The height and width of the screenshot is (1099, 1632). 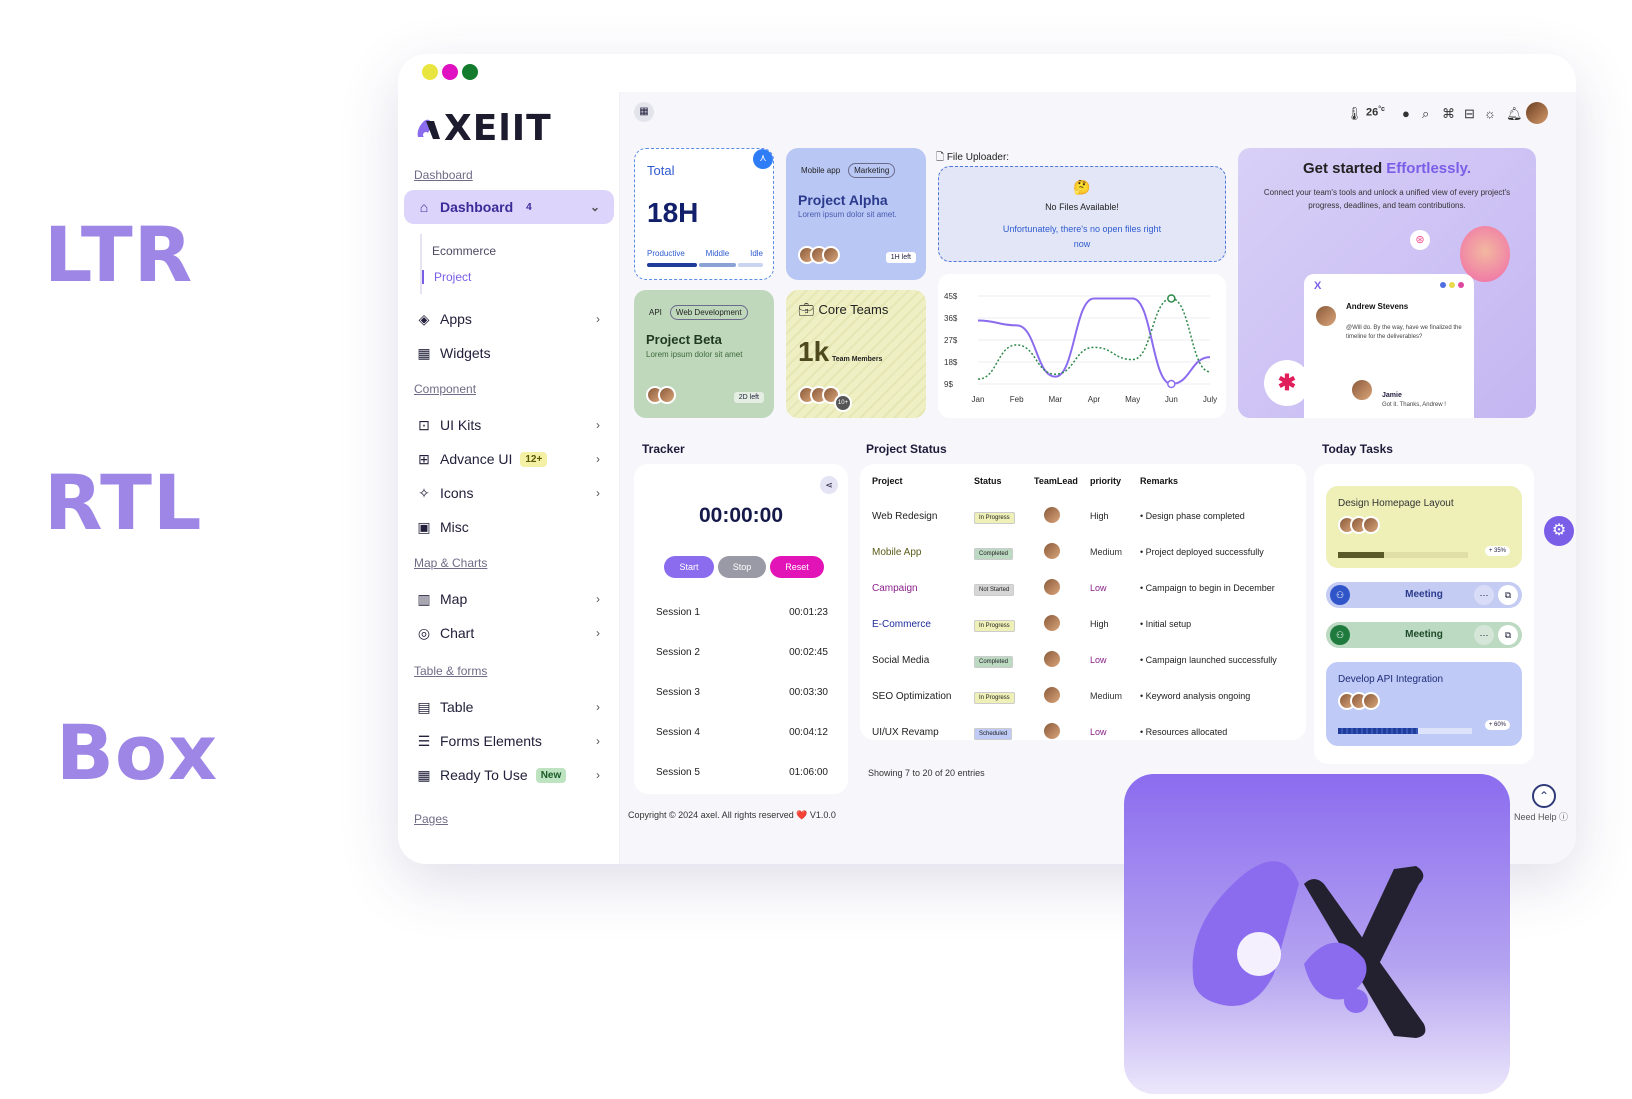 What do you see at coordinates (742, 612) in the screenshot?
I see `session-item: Session 100:01:23` at bounding box center [742, 612].